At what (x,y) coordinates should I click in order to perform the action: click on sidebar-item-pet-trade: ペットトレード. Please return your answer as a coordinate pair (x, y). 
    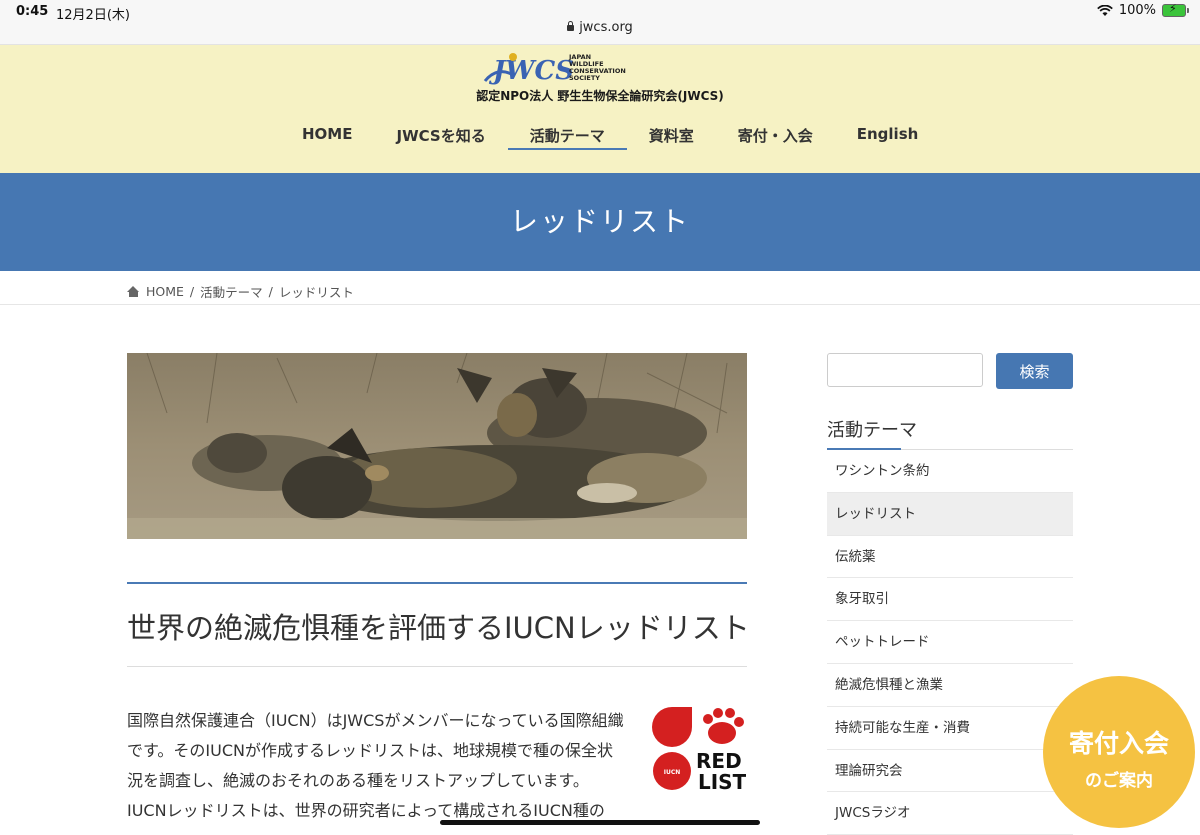
    Looking at the image, I should click on (950, 642).